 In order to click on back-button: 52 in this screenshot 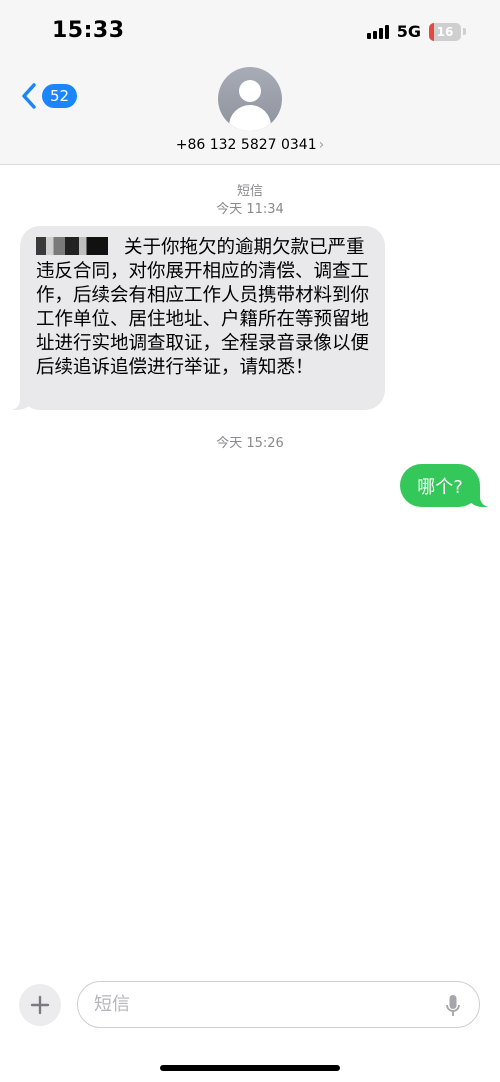, I will do `click(49, 96)`.